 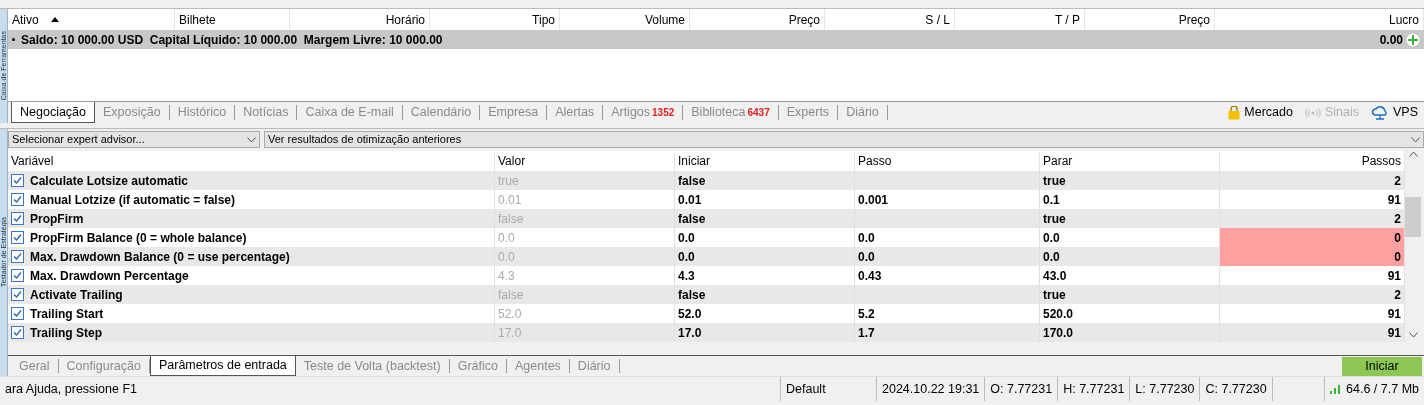 What do you see at coordinates (765, 161) in the screenshot?
I see `column-header: Iniciar` at bounding box center [765, 161].